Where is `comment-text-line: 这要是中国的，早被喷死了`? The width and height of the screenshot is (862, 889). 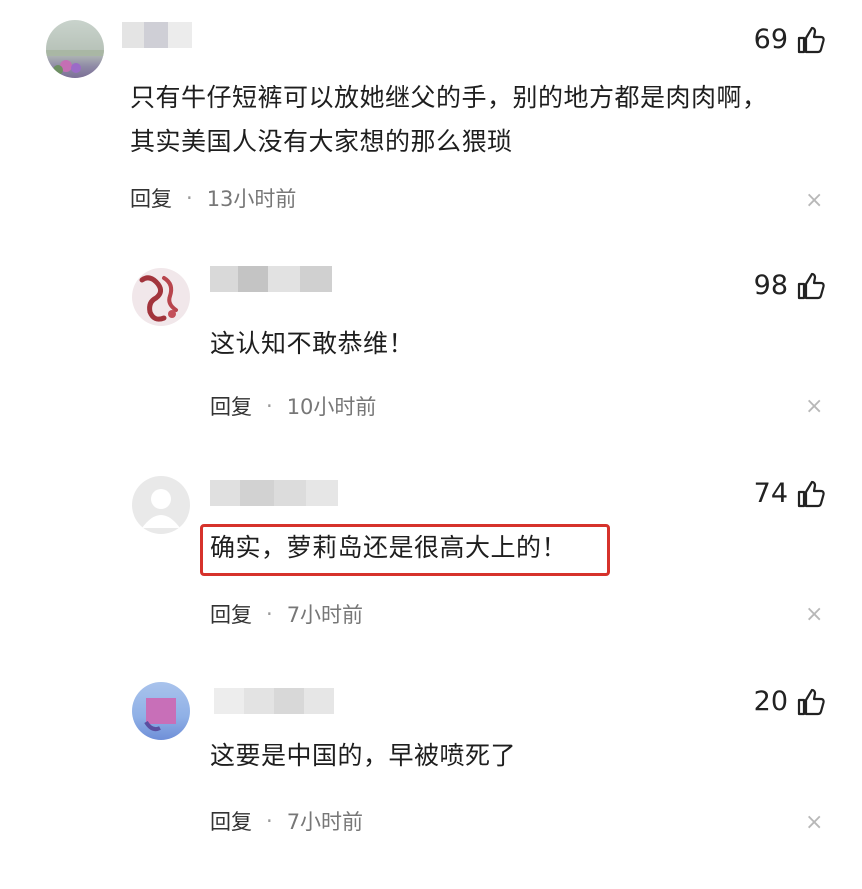
comment-text-line: 这要是中国的，早被喷死了 is located at coordinates (363, 755).